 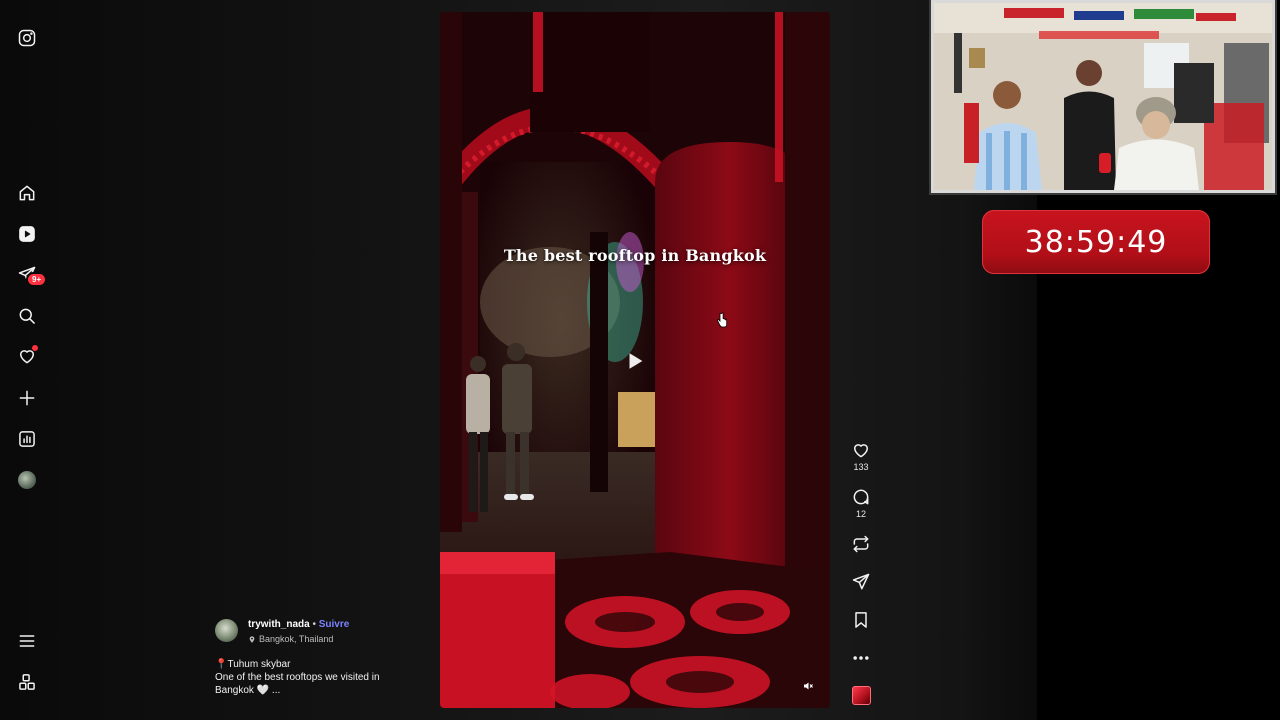 What do you see at coordinates (27, 439) in the screenshot?
I see `insights-icon` at bounding box center [27, 439].